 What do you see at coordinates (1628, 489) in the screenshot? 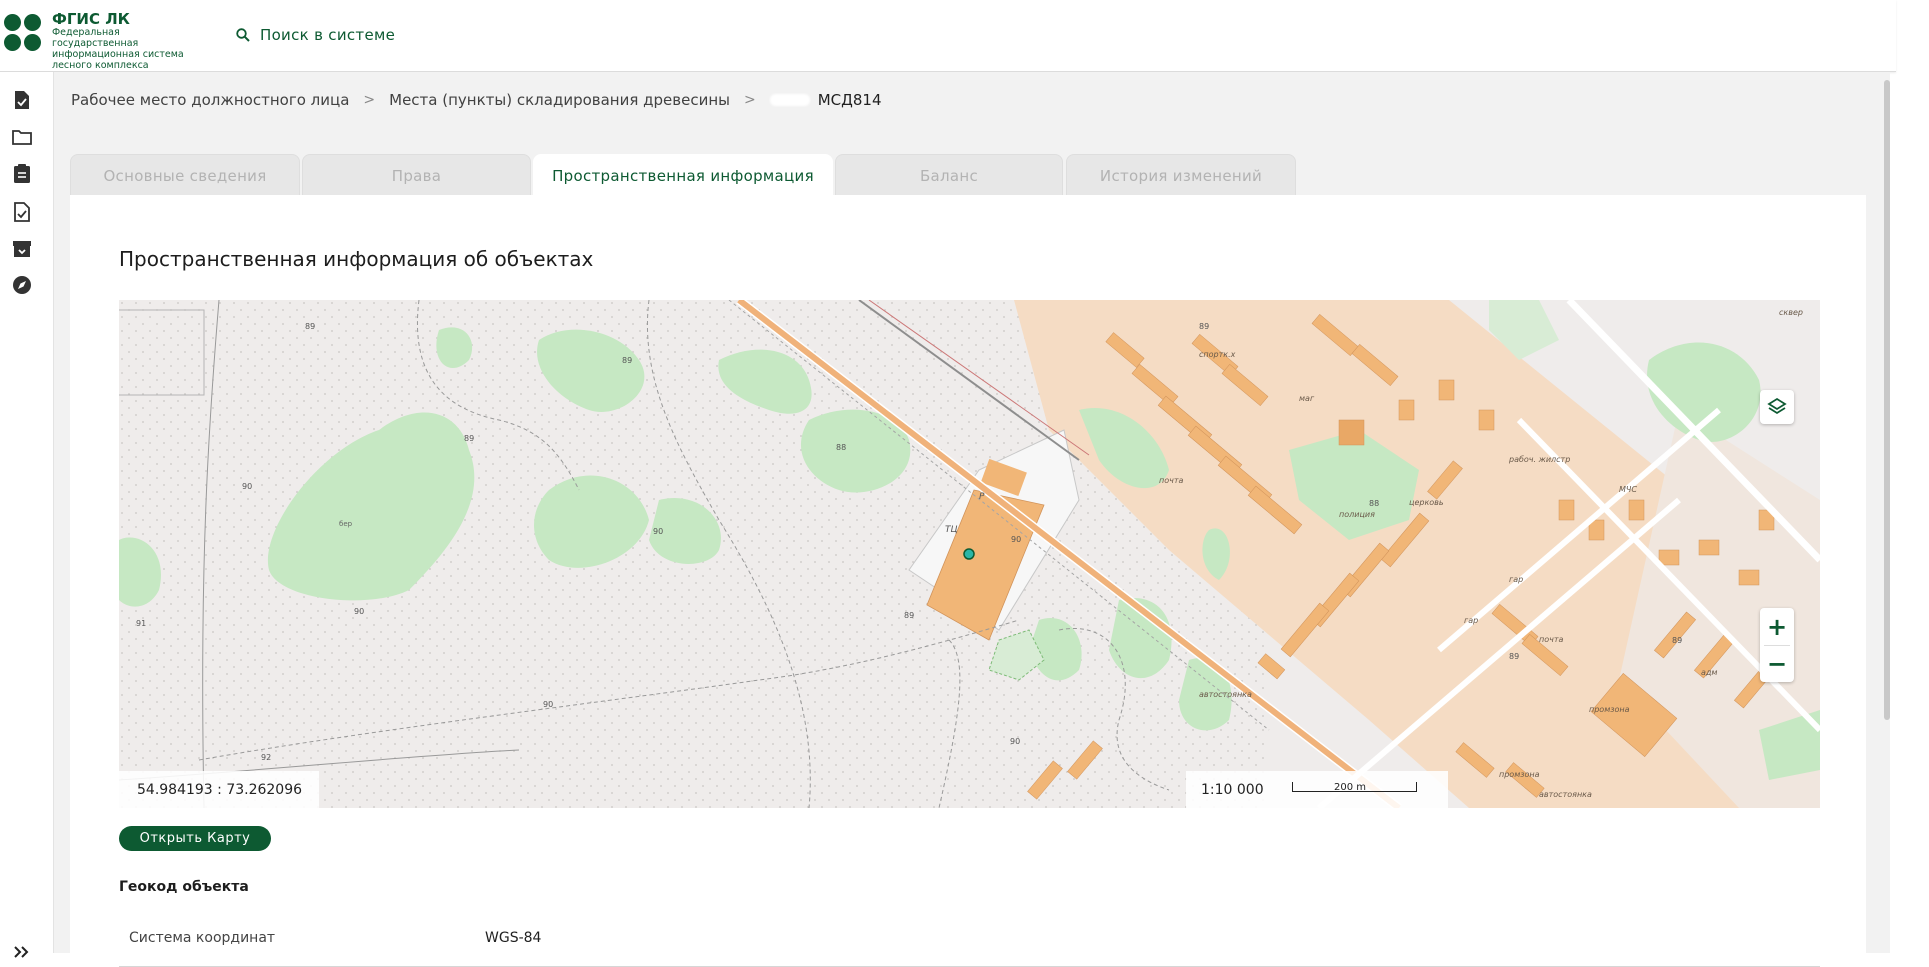
I see `map-label-emergency: МЧС` at bounding box center [1628, 489].